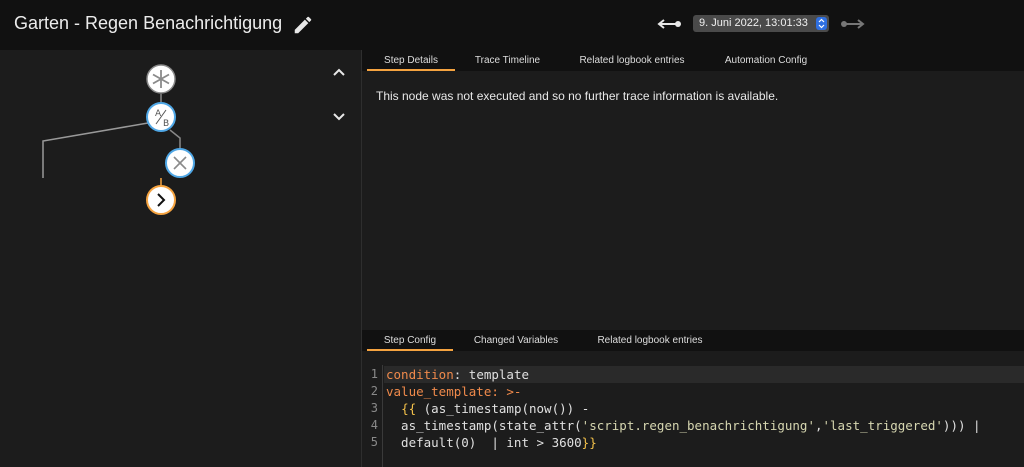  Describe the element at coordinates (821, 23) in the screenshot. I see `select-arrows-icon` at that location.